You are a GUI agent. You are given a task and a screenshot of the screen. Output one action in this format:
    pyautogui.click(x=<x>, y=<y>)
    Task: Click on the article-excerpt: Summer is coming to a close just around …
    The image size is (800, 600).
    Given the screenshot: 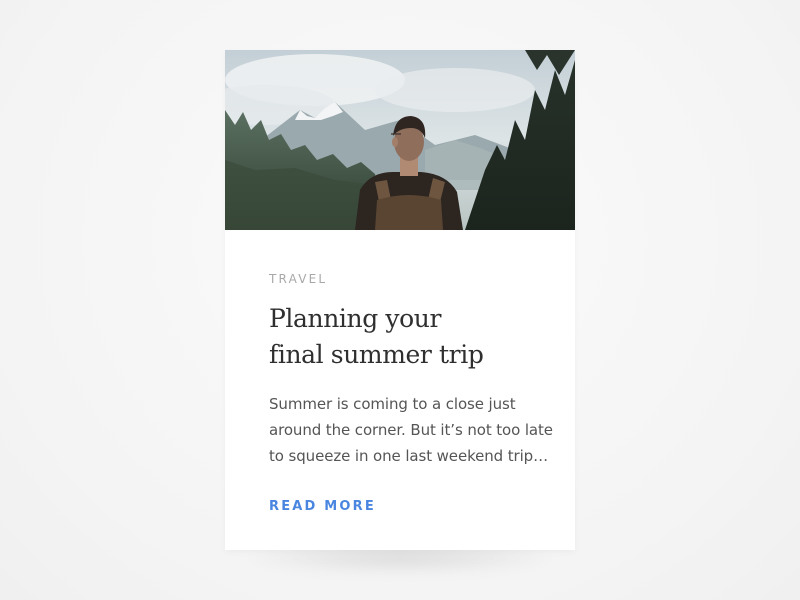 What is the action you would take?
    pyautogui.click(x=411, y=430)
    